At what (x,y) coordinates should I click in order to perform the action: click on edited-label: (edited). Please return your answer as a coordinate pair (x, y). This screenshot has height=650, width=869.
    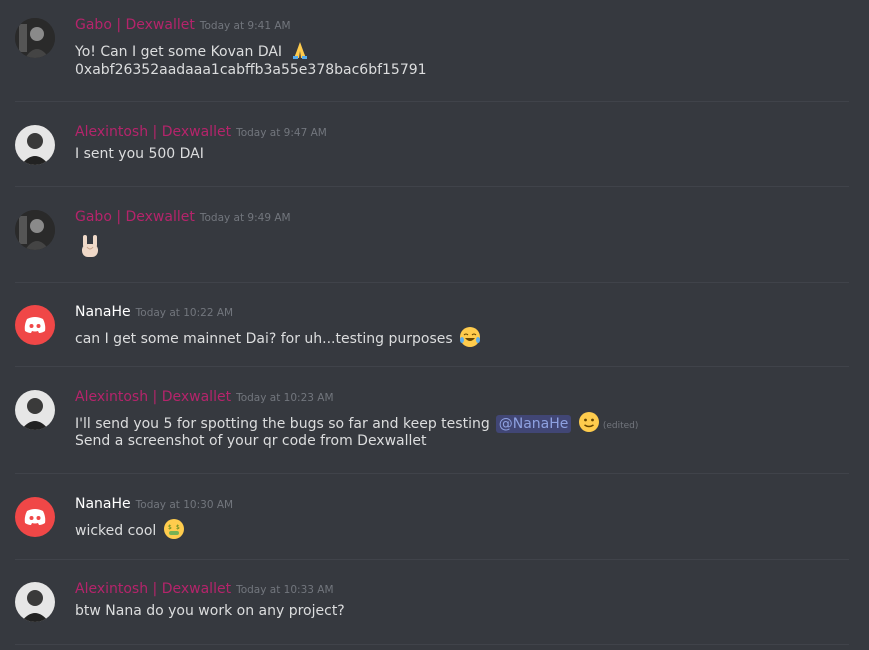
    Looking at the image, I should click on (620, 426).